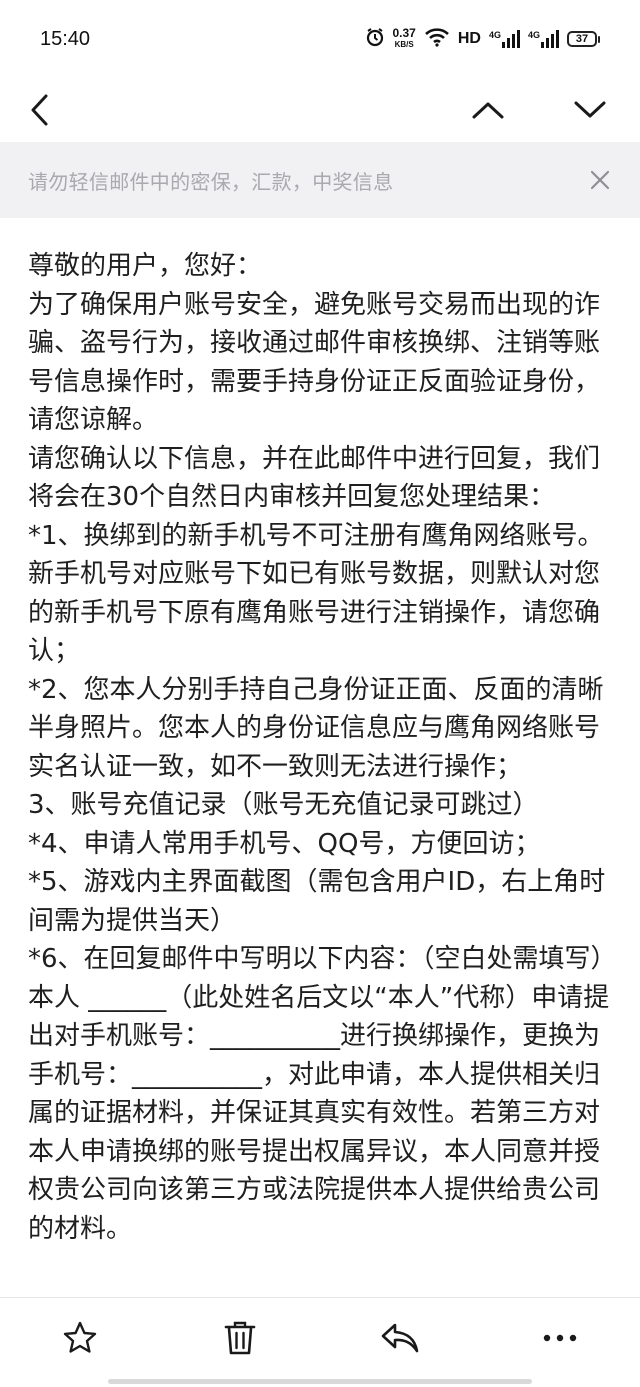 Image resolution: width=640 pixels, height=1387 pixels. I want to click on toolbar, so click(320, 110).